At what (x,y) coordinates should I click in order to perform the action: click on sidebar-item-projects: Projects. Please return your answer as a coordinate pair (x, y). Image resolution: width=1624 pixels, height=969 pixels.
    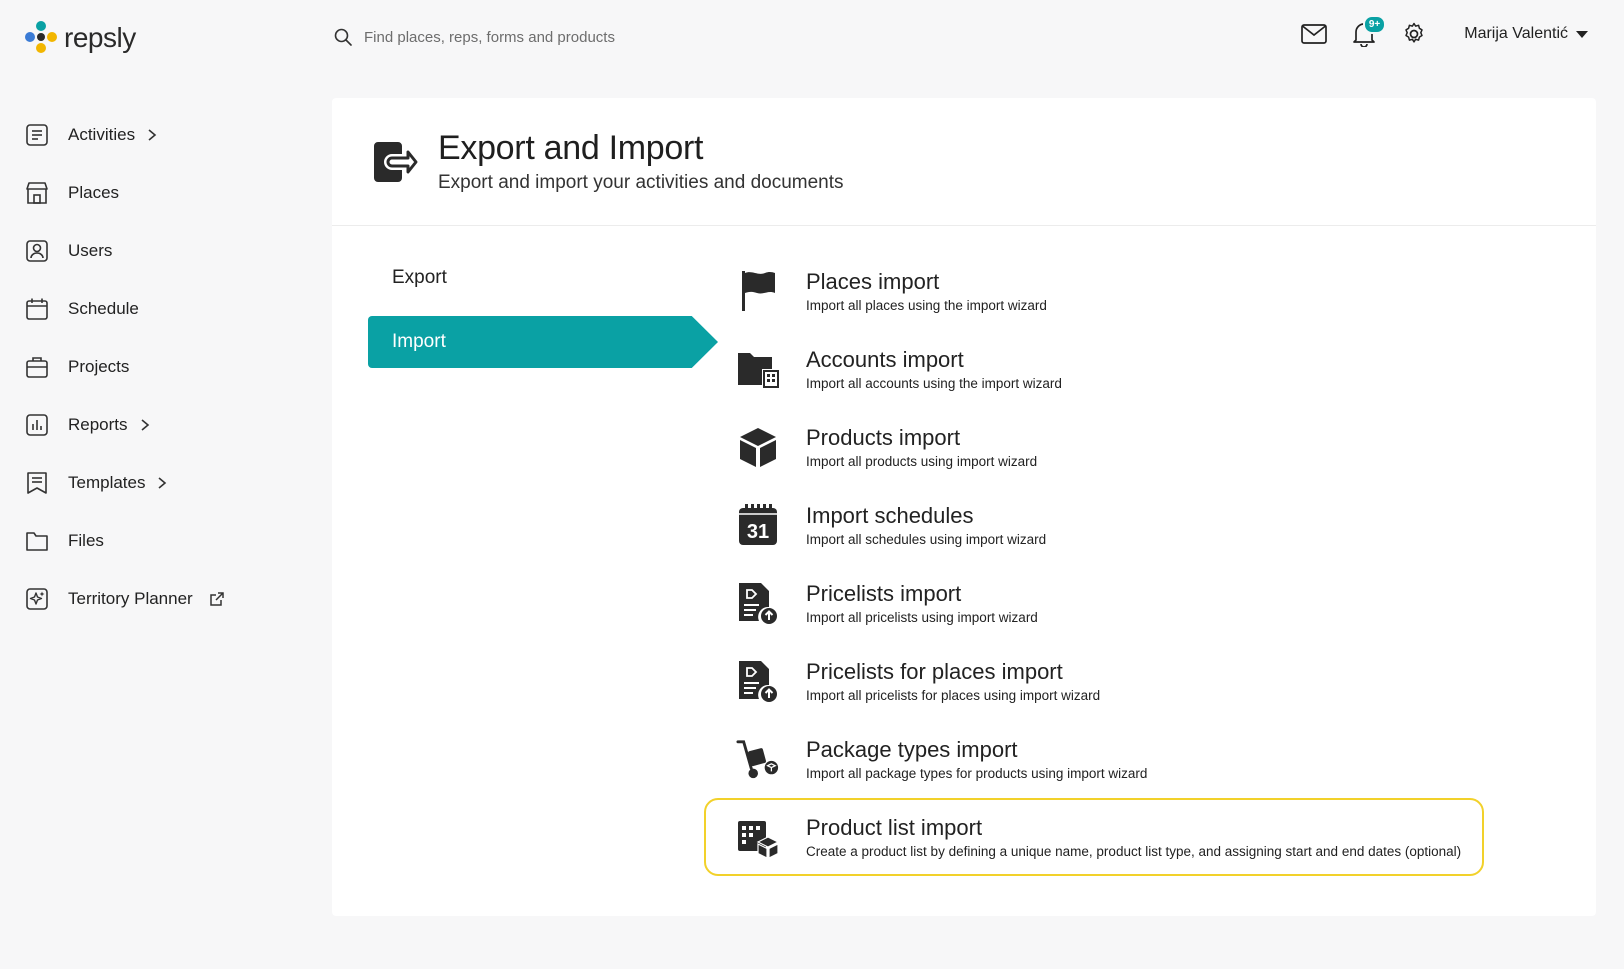
    Looking at the image, I should click on (164, 367).